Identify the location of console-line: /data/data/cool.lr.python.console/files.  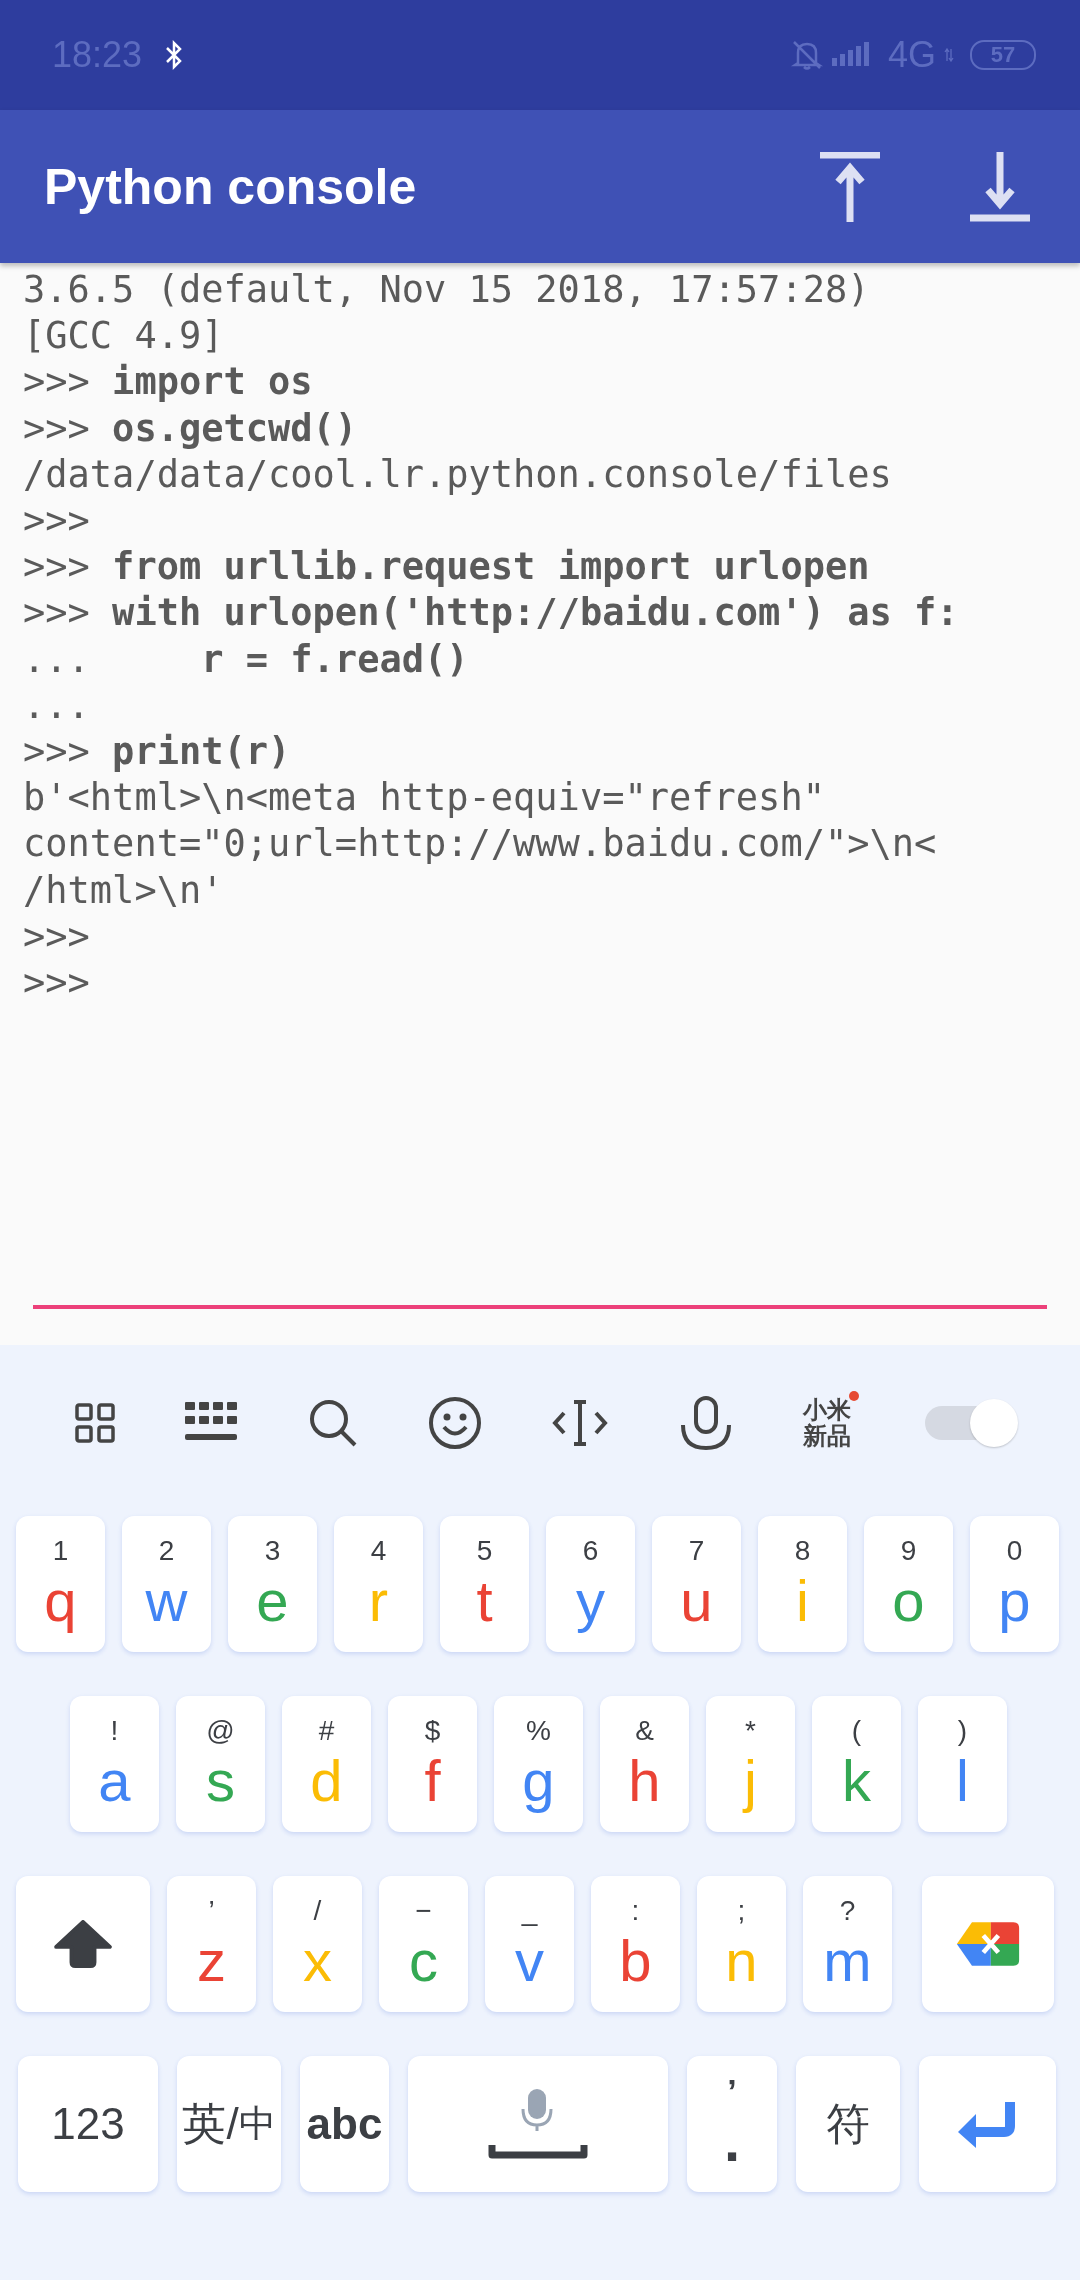
(458, 474).